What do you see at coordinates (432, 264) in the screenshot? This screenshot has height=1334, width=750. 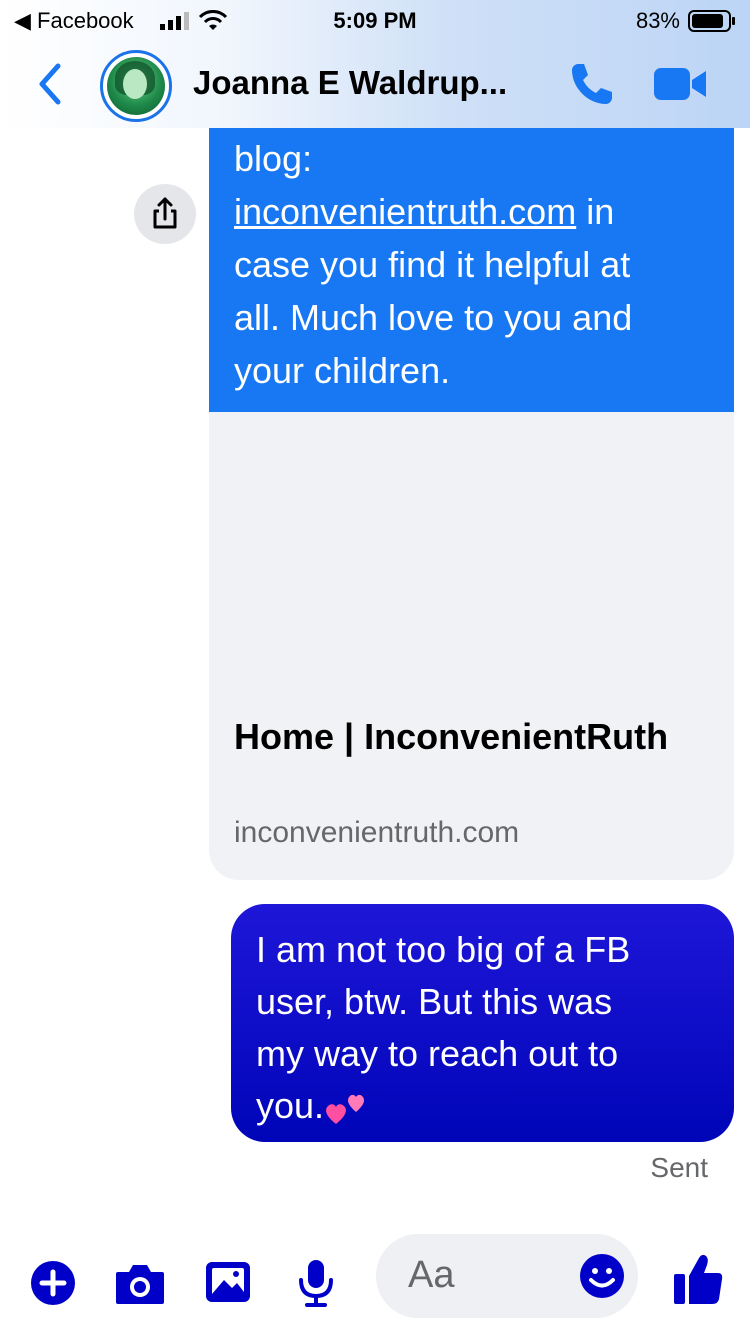 I see `message-line: case you find it helpful at` at bounding box center [432, 264].